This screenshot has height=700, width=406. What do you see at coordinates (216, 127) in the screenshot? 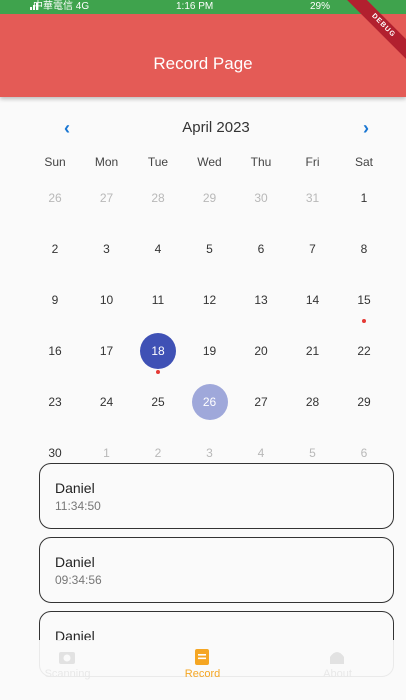
I see `month-label: April 2023` at bounding box center [216, 127].